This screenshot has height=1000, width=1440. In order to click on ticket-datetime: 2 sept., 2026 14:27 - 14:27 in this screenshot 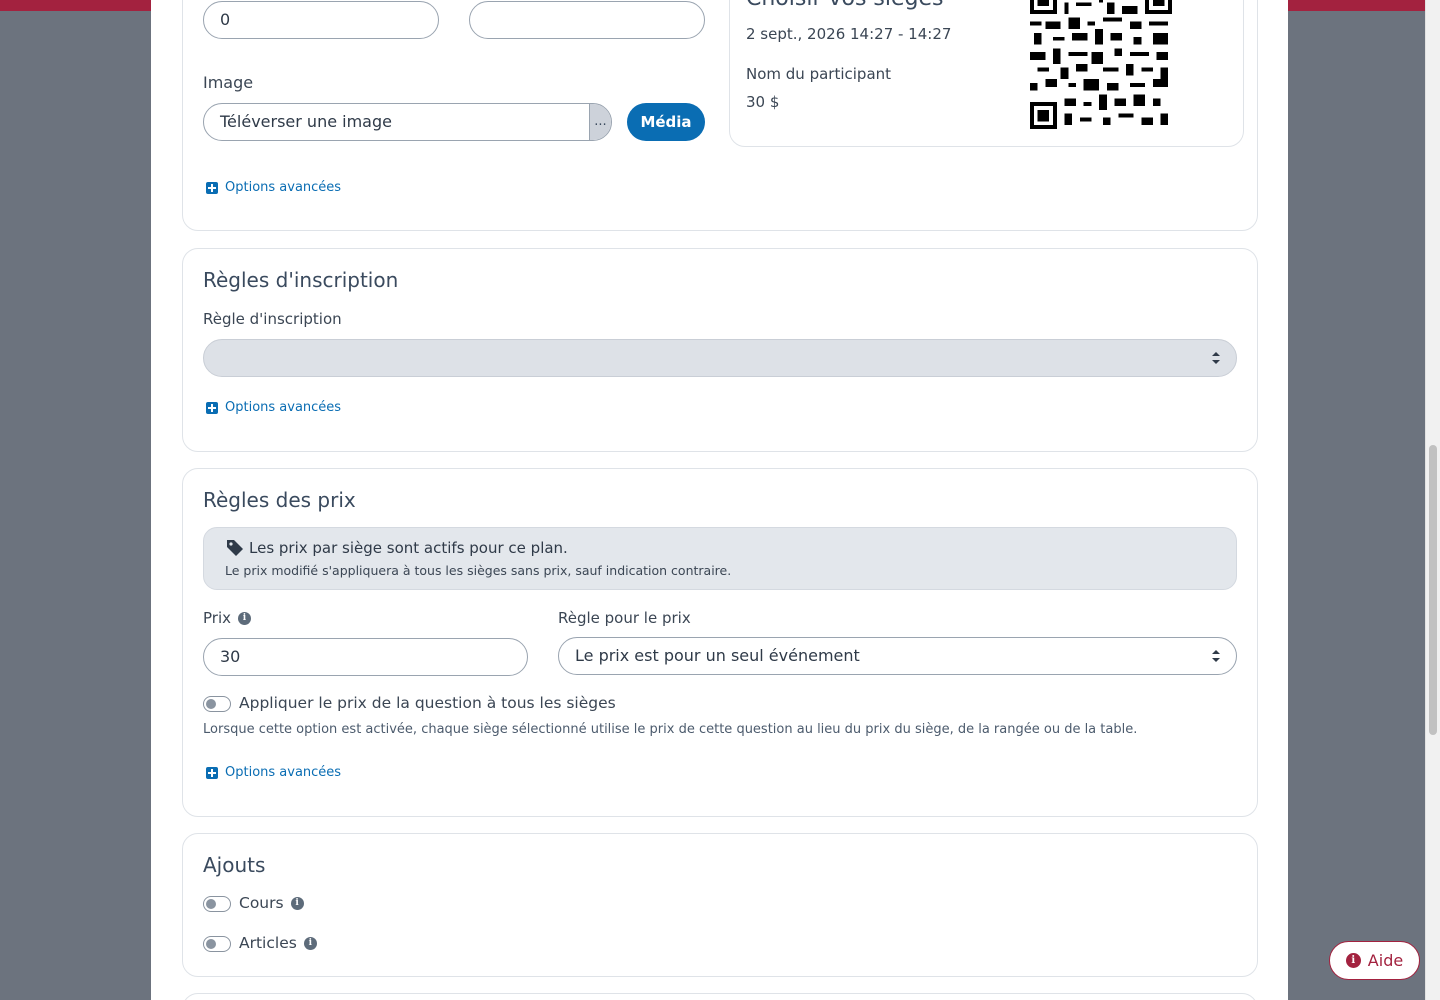, I will do `click(849, 34)`.